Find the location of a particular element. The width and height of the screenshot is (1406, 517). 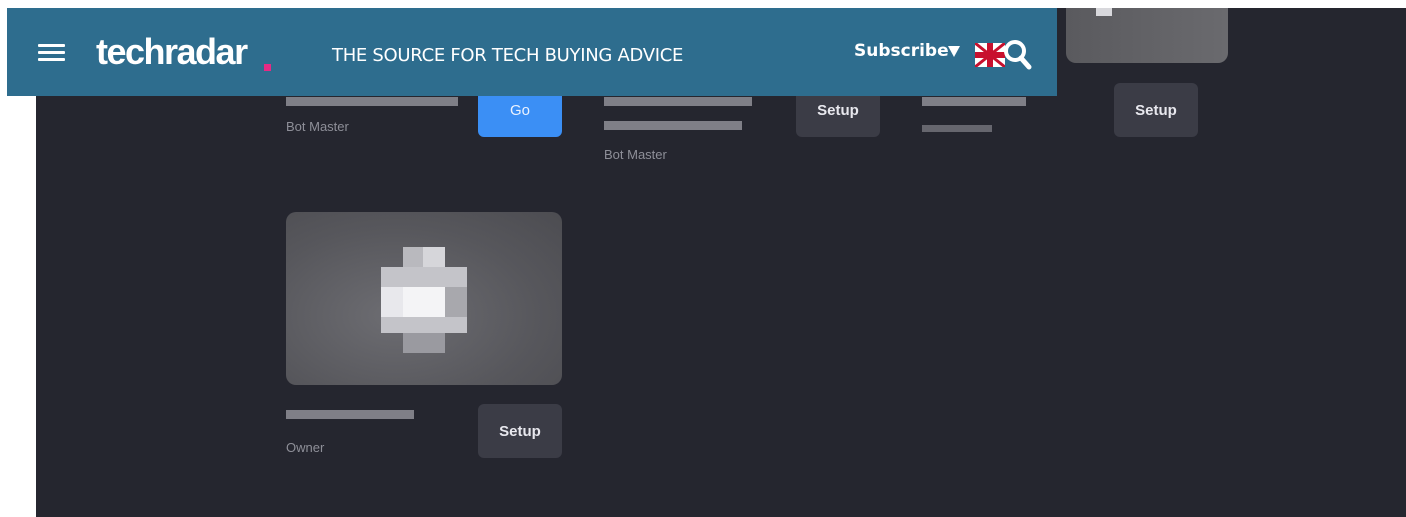

server-role: Owner is located at coordinates (305, 447).